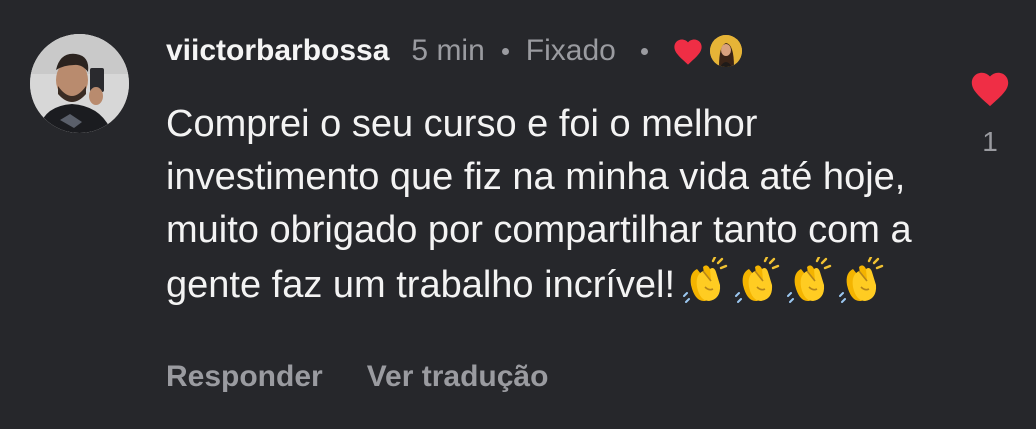  I want to click on avatar, so click(79, 83).